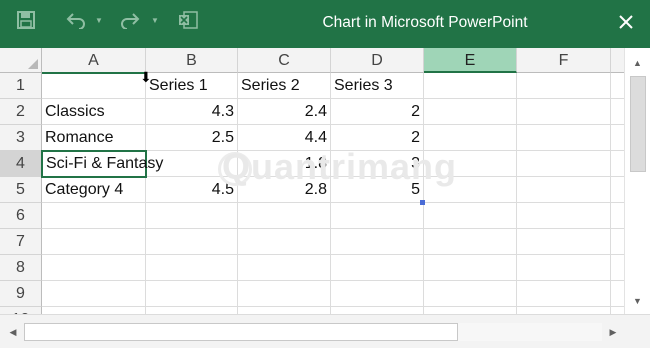  Describe the element at coordinates (637, 181) in the screenshot. I see `vertical-scrollbar: ▲ ▼` at that location.